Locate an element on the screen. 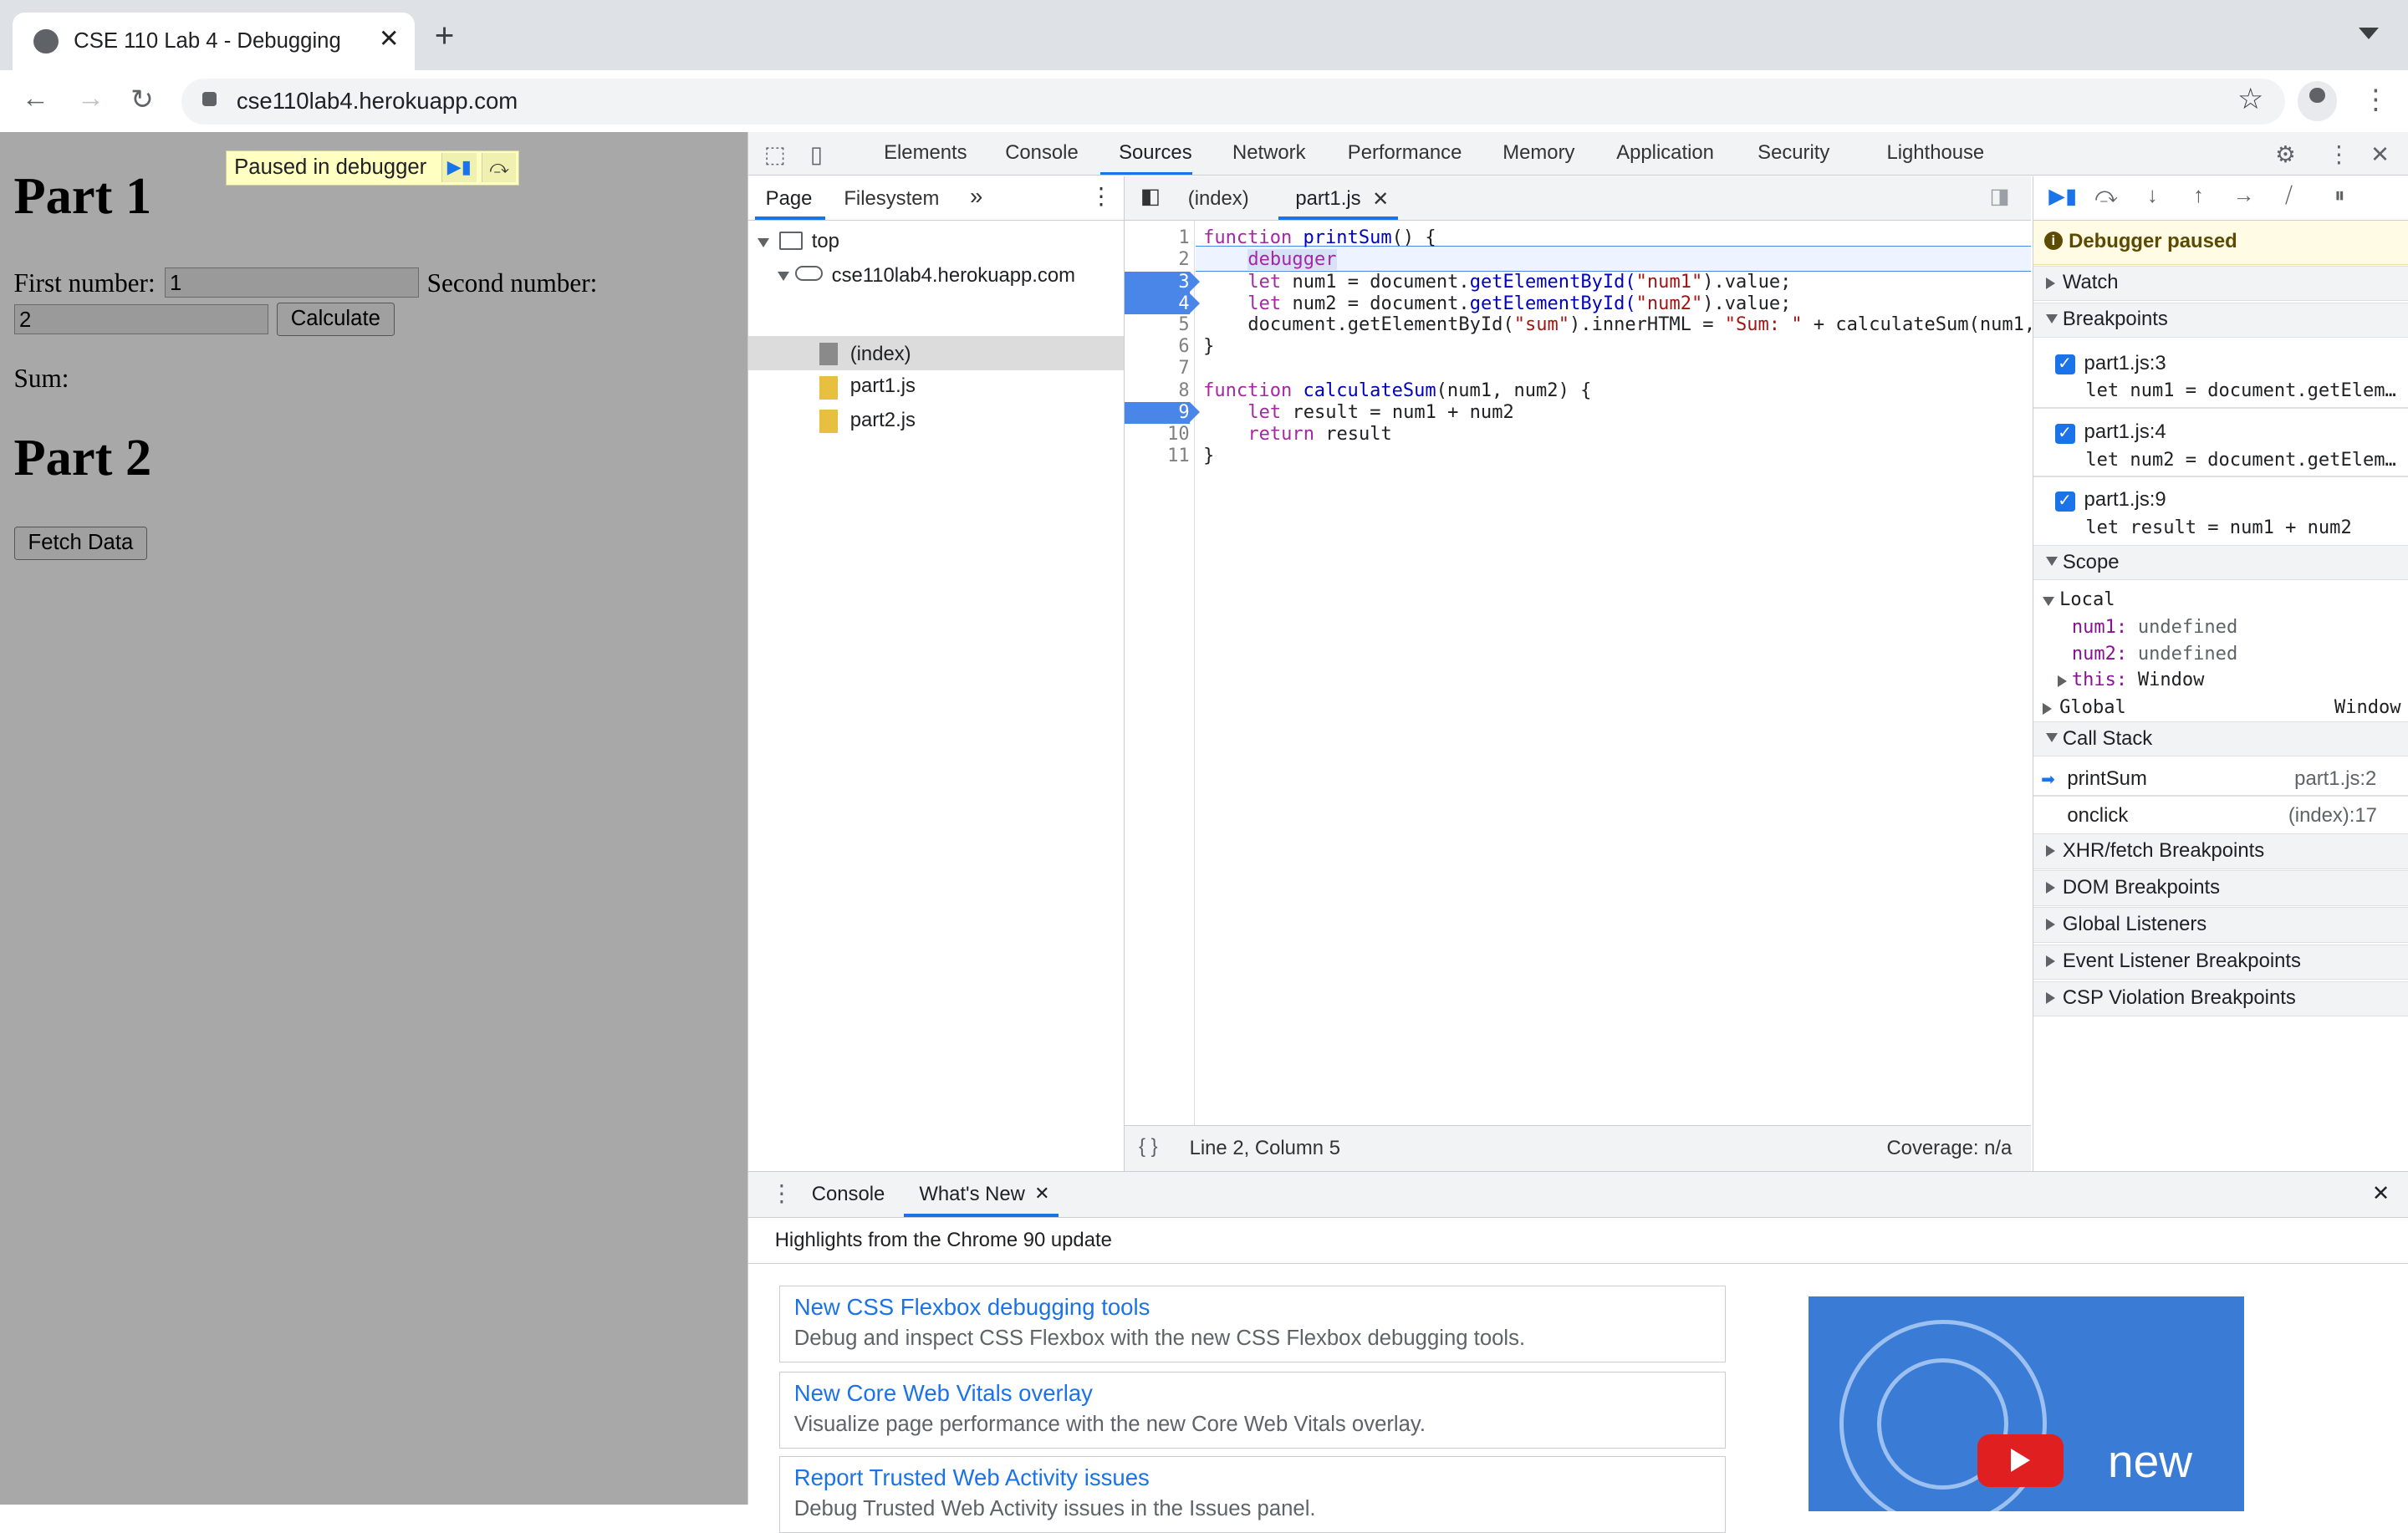 Image resolution: width=2408 pixels, height=1533 pixels. editor-tab-index: (index) is located at coordinates (1219, 199).